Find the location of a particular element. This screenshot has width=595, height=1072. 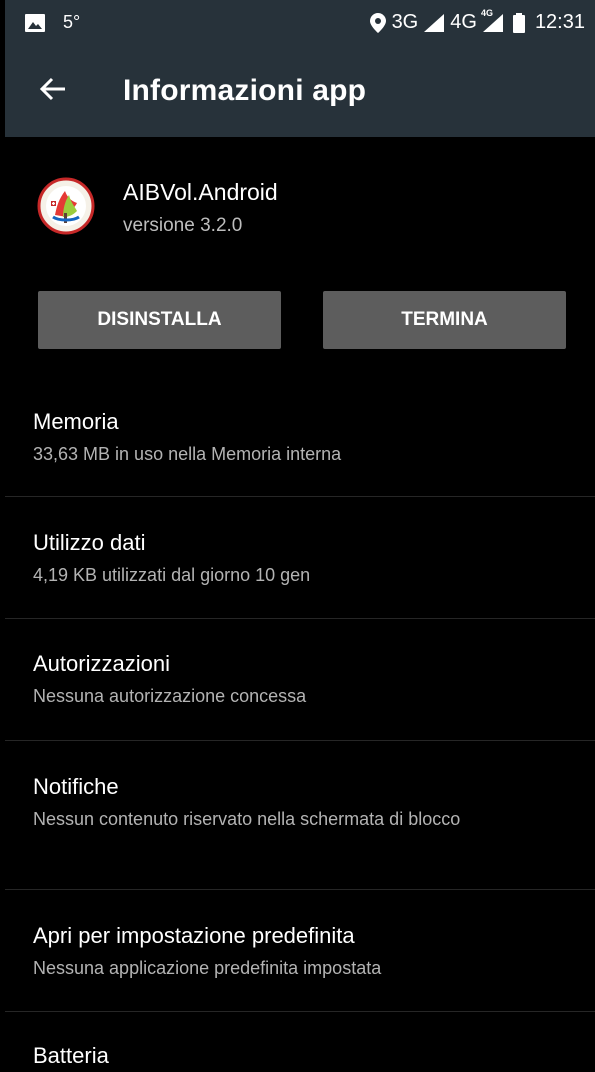

clock-time: 12:31 is located at coordinates (559, 22).